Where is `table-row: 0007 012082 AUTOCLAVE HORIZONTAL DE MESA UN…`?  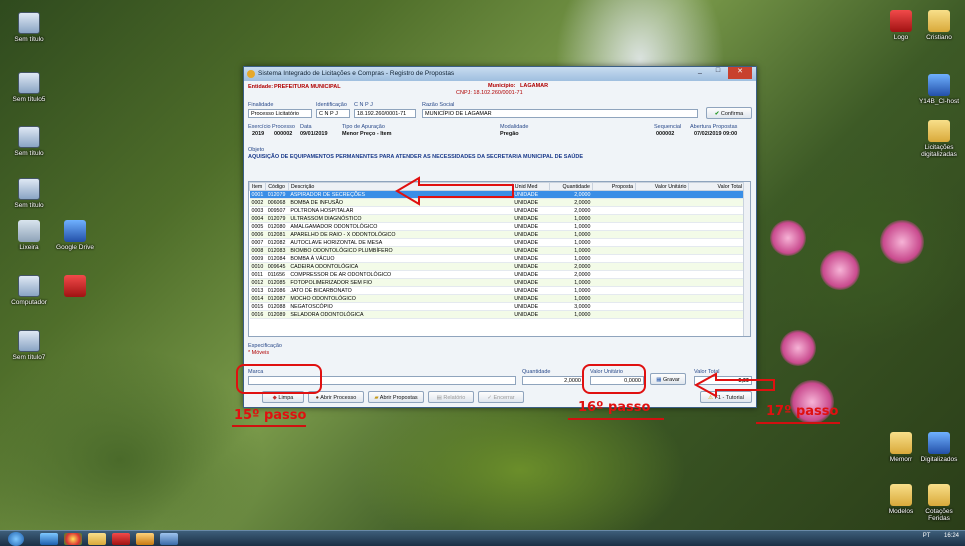
table-row: 0007 012082 AUTOCLAVE HORIZONTAL DE MESA UN… is located at coordinates (497, 242).